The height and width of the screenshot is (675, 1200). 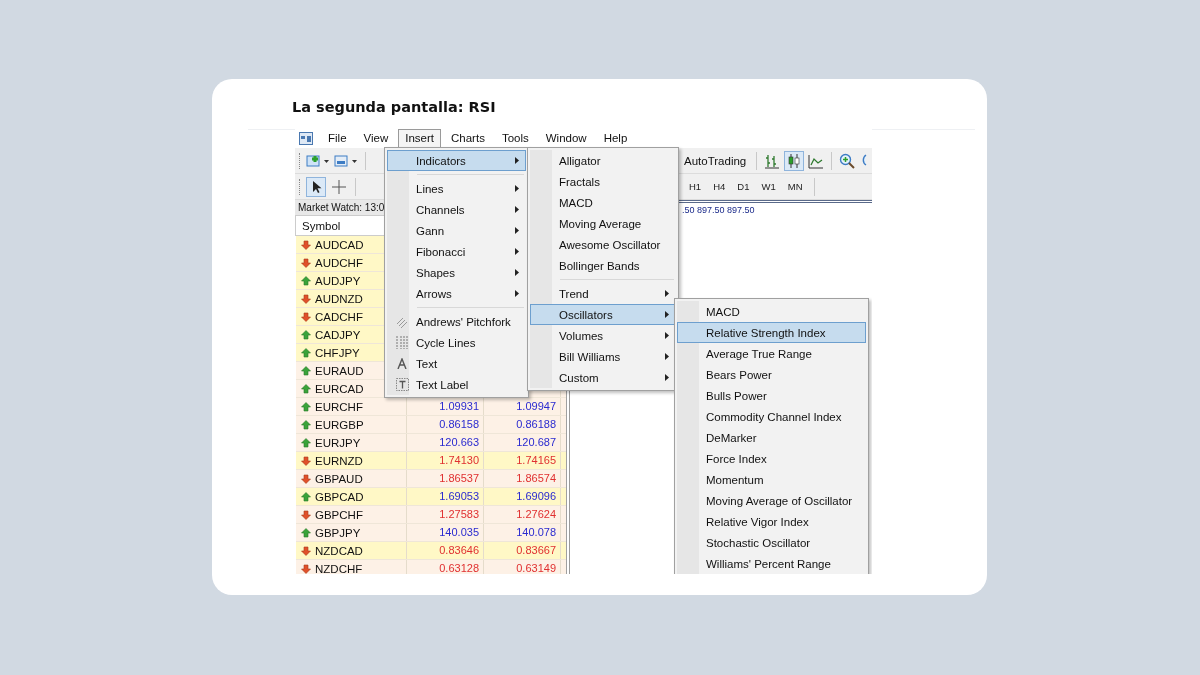 What do you see at coordinates (431, 443) in the screenshot?
I see `table-row: EURJPY 120.663 120.687` at bounding box center [431, 443].